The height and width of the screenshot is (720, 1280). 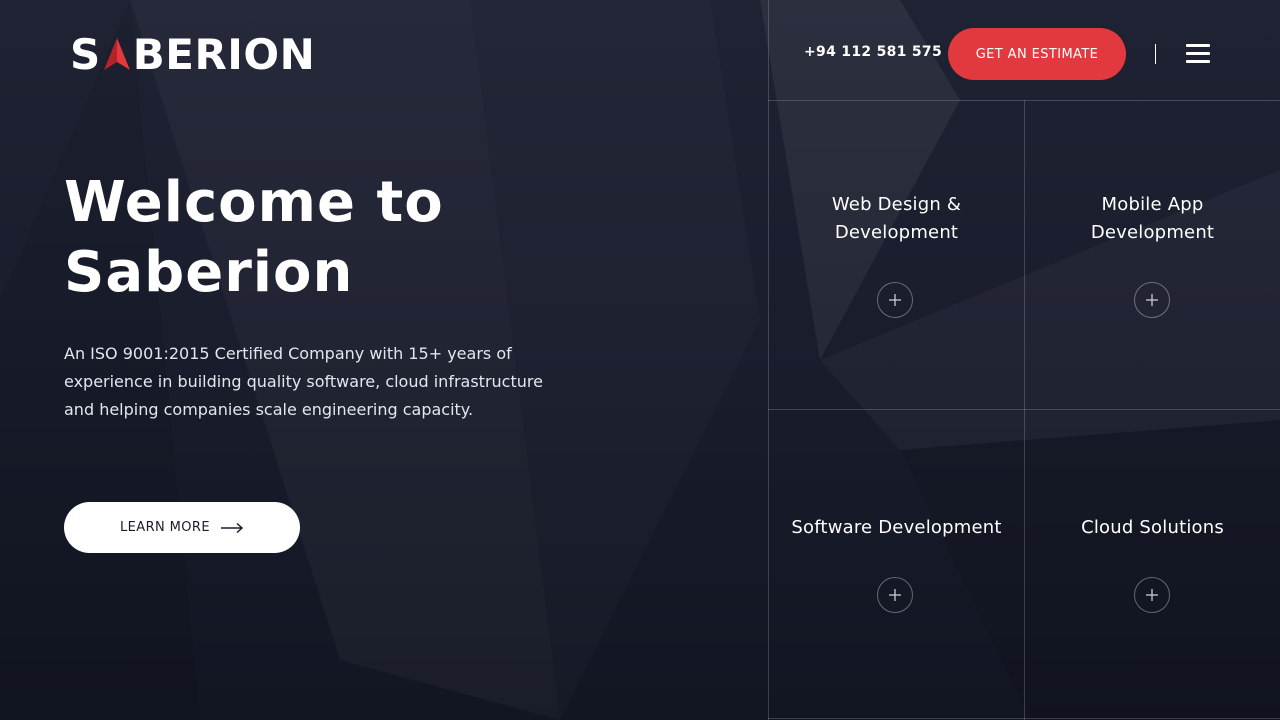 I want to click on service-title: Web Design & Development, so click(x=896, y=218).